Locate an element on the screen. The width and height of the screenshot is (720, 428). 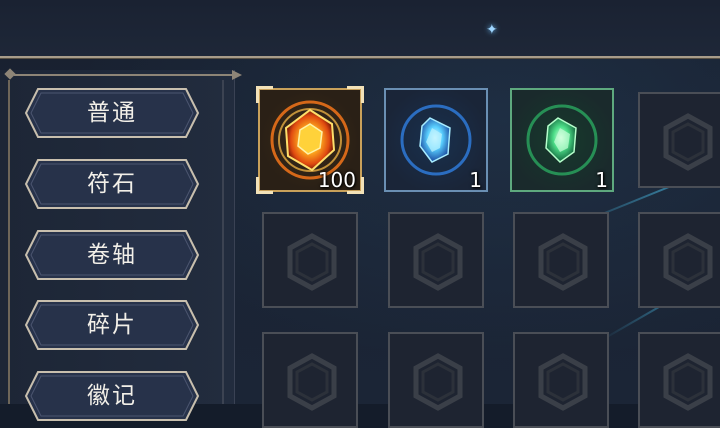
tab-label: 碎片 is located at coordinates (112, 325).